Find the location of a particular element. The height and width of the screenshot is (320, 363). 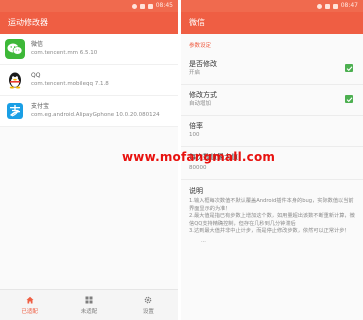

setting-title: 修改方式 is located at coordinates (203, 95).